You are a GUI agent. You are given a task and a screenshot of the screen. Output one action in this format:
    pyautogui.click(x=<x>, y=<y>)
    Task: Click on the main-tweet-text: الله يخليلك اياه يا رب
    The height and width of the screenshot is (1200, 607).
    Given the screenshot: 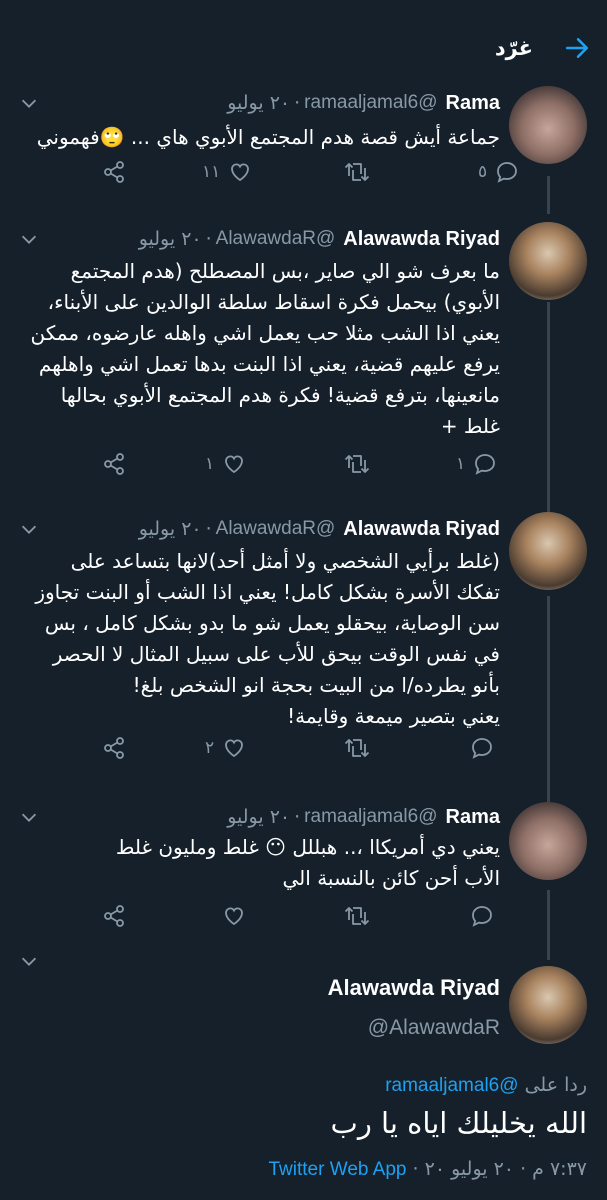 What is the action you would take?
    pyautogui.click(x=458, y=1123)
    